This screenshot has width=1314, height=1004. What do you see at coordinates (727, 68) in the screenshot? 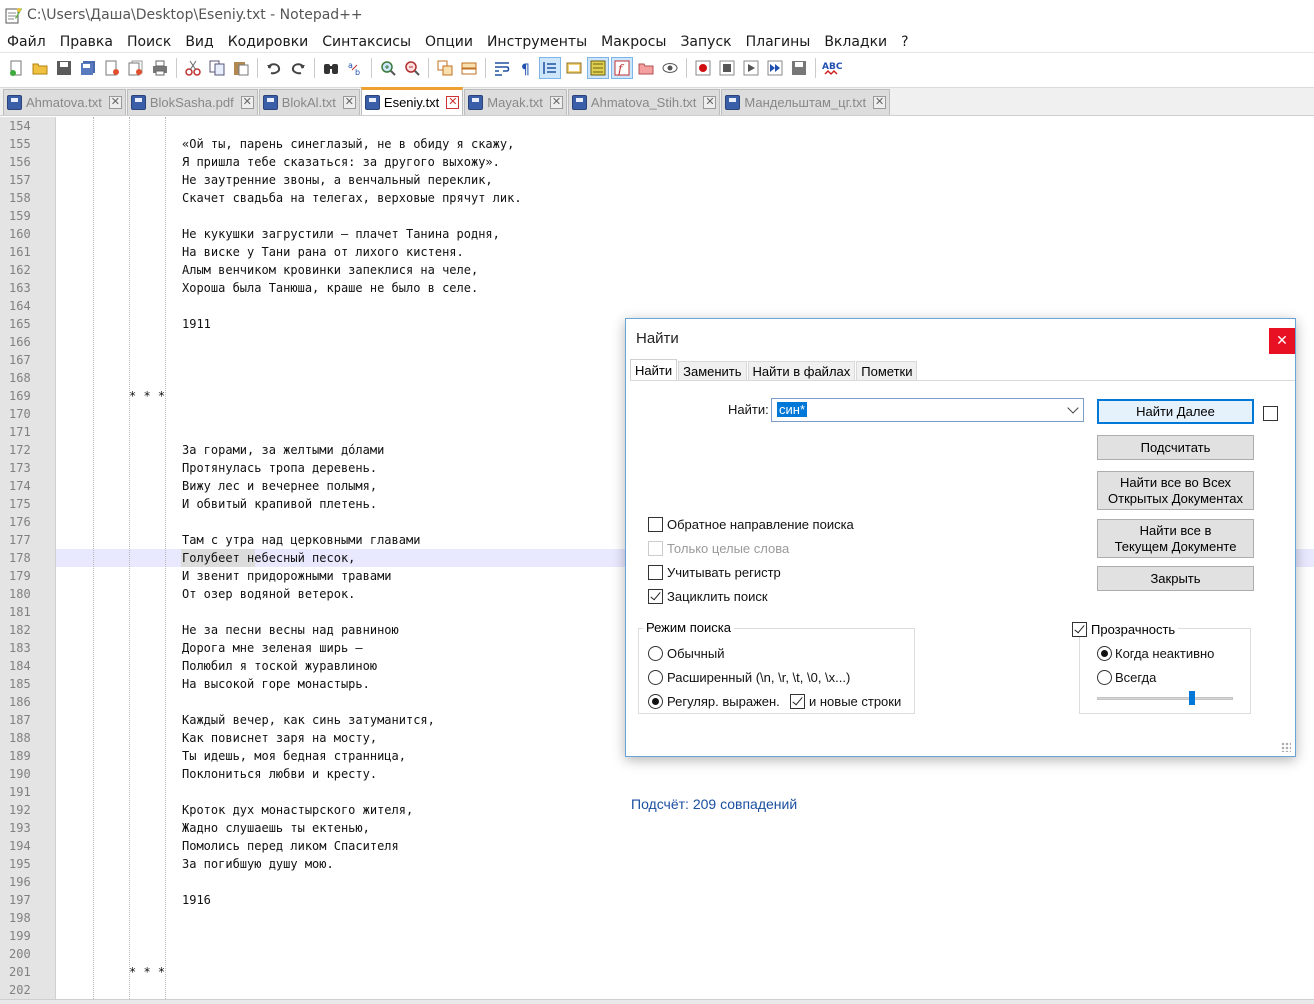
I see `stop-macro-icon` at bounding box center [727, 68].